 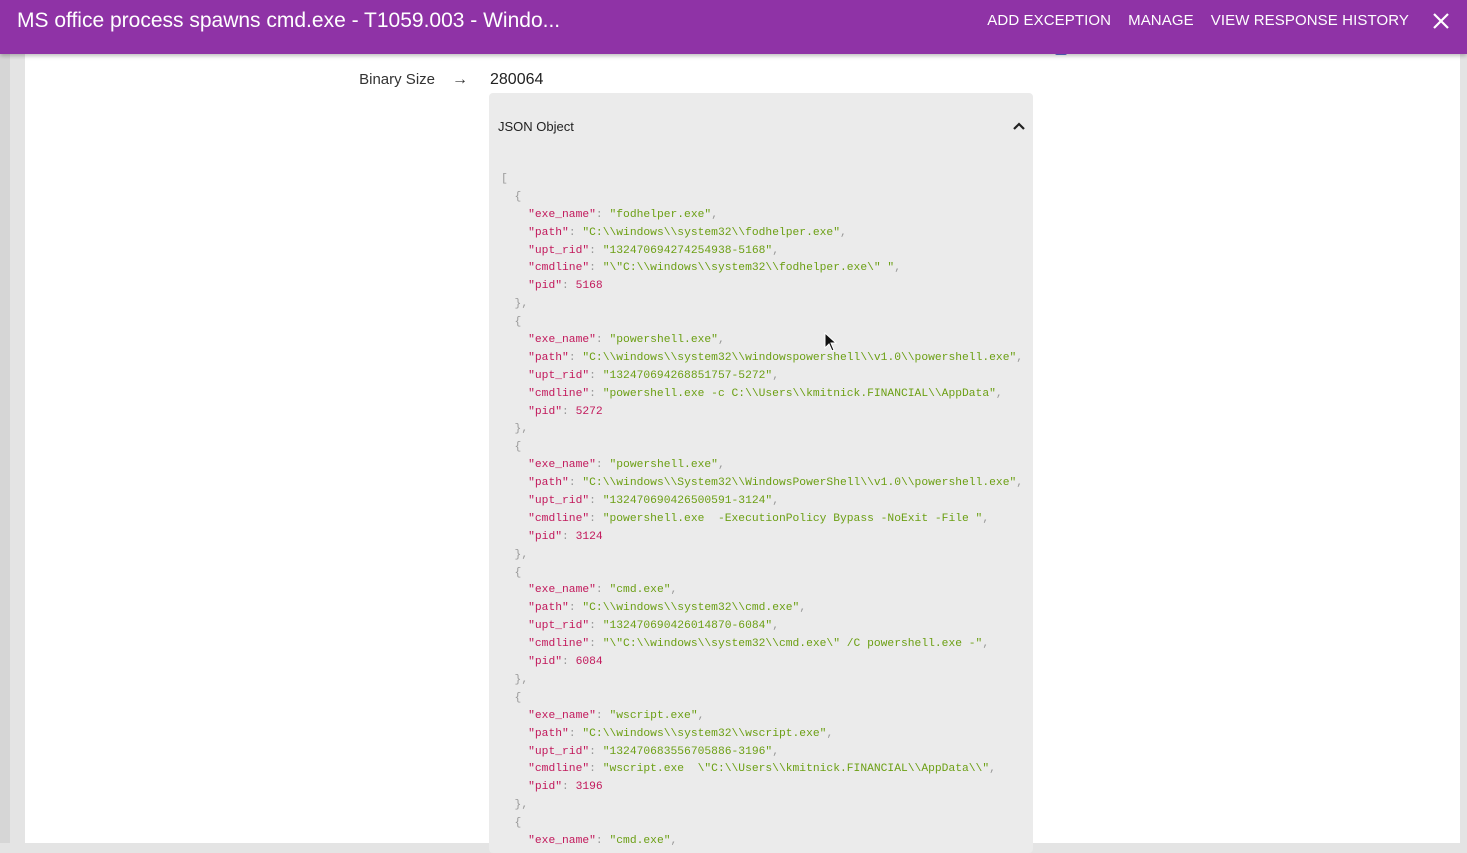 What do you see at coordinates (1019, 126) in the screenshot?
I see `chevron-up-icon` at bounding box center [1019, 126].